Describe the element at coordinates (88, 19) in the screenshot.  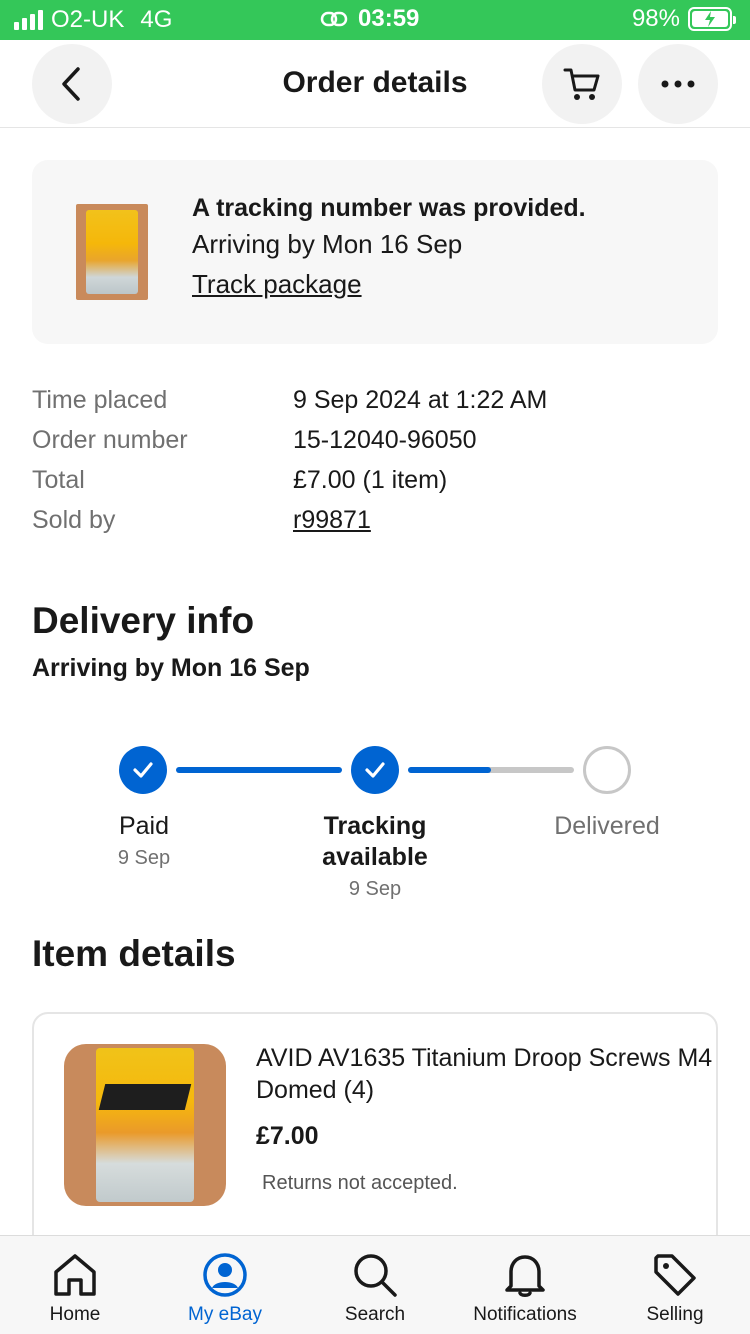
I see `carrier-name: O2-UK` at that location.